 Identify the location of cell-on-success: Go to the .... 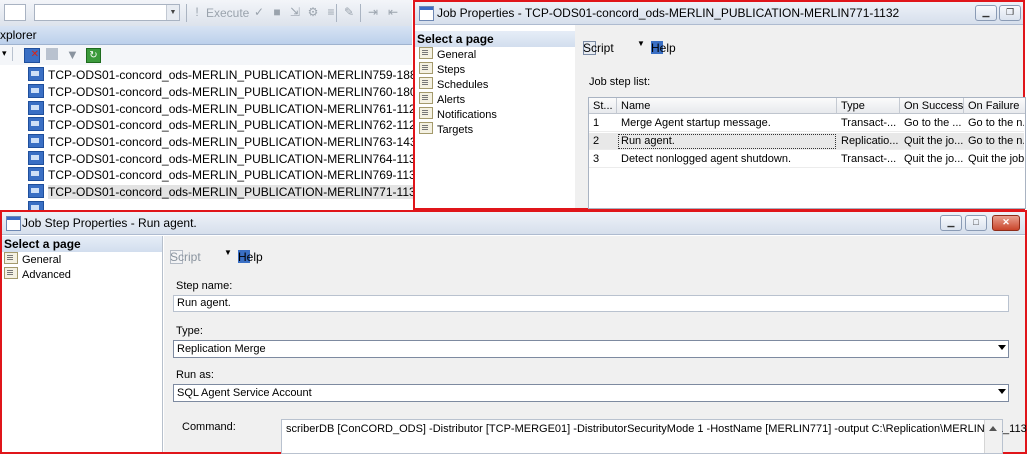
(932, 123).